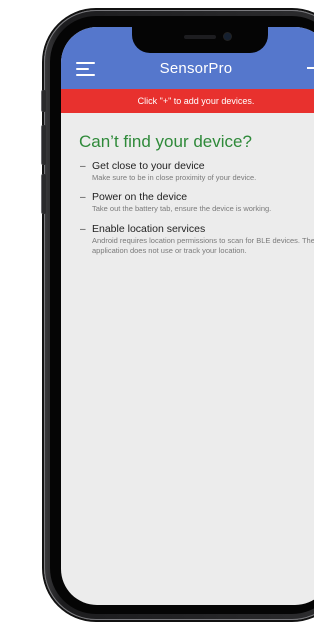 Image resolution: width=320 pixels, height=623 pixels. I want to click on plus-icon, so click(309, 68).